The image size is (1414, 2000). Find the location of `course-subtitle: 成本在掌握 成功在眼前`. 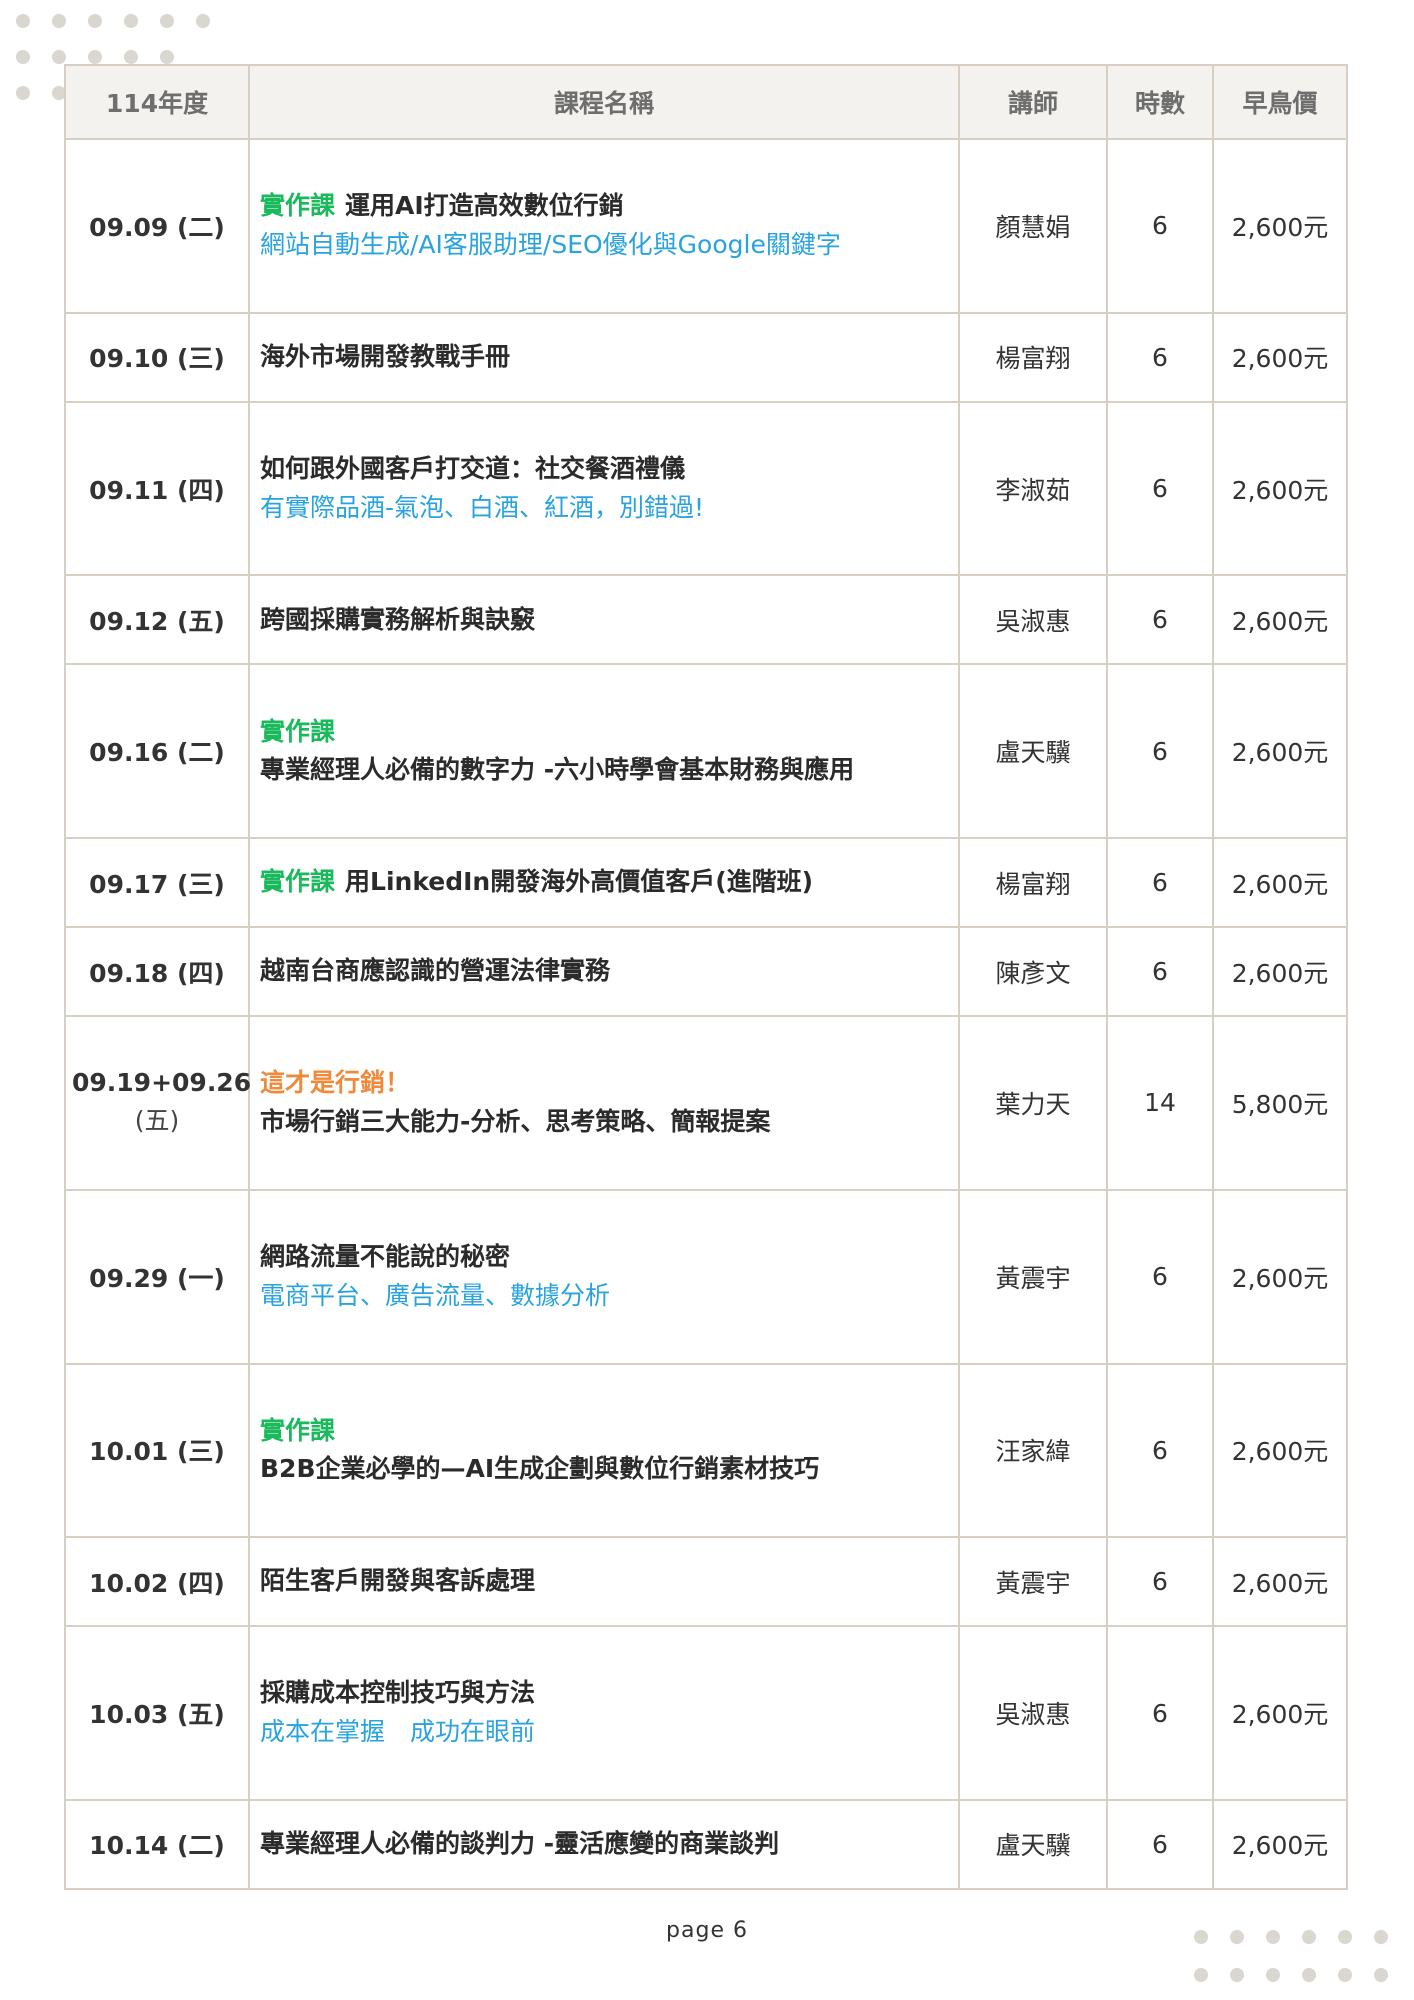

course-subtitle: 成本在掌握 成功在眼前 is located at coordinates (398, 1732).